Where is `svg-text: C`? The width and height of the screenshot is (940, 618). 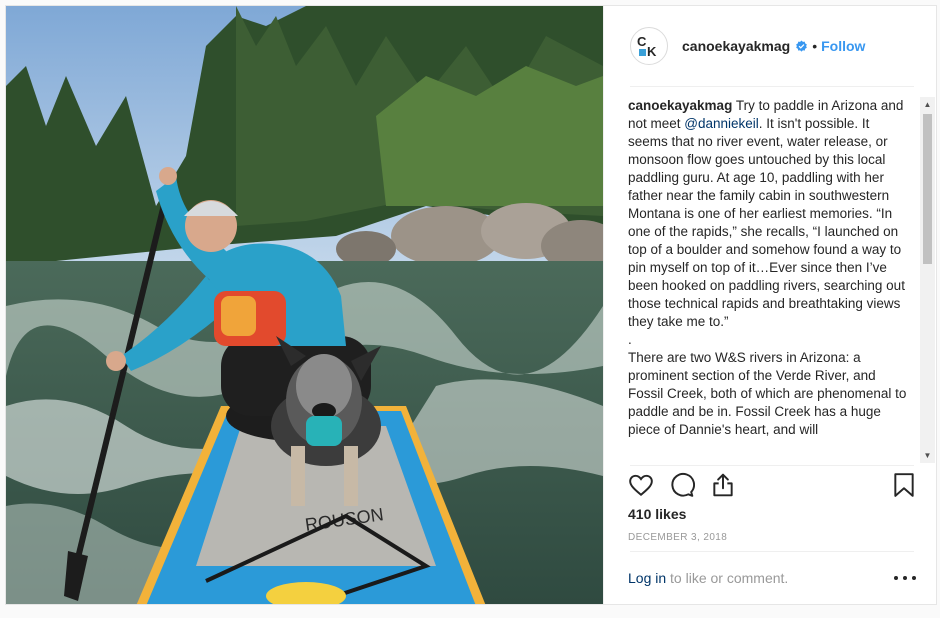
svg-text: C is located at coordinates (642, 41).